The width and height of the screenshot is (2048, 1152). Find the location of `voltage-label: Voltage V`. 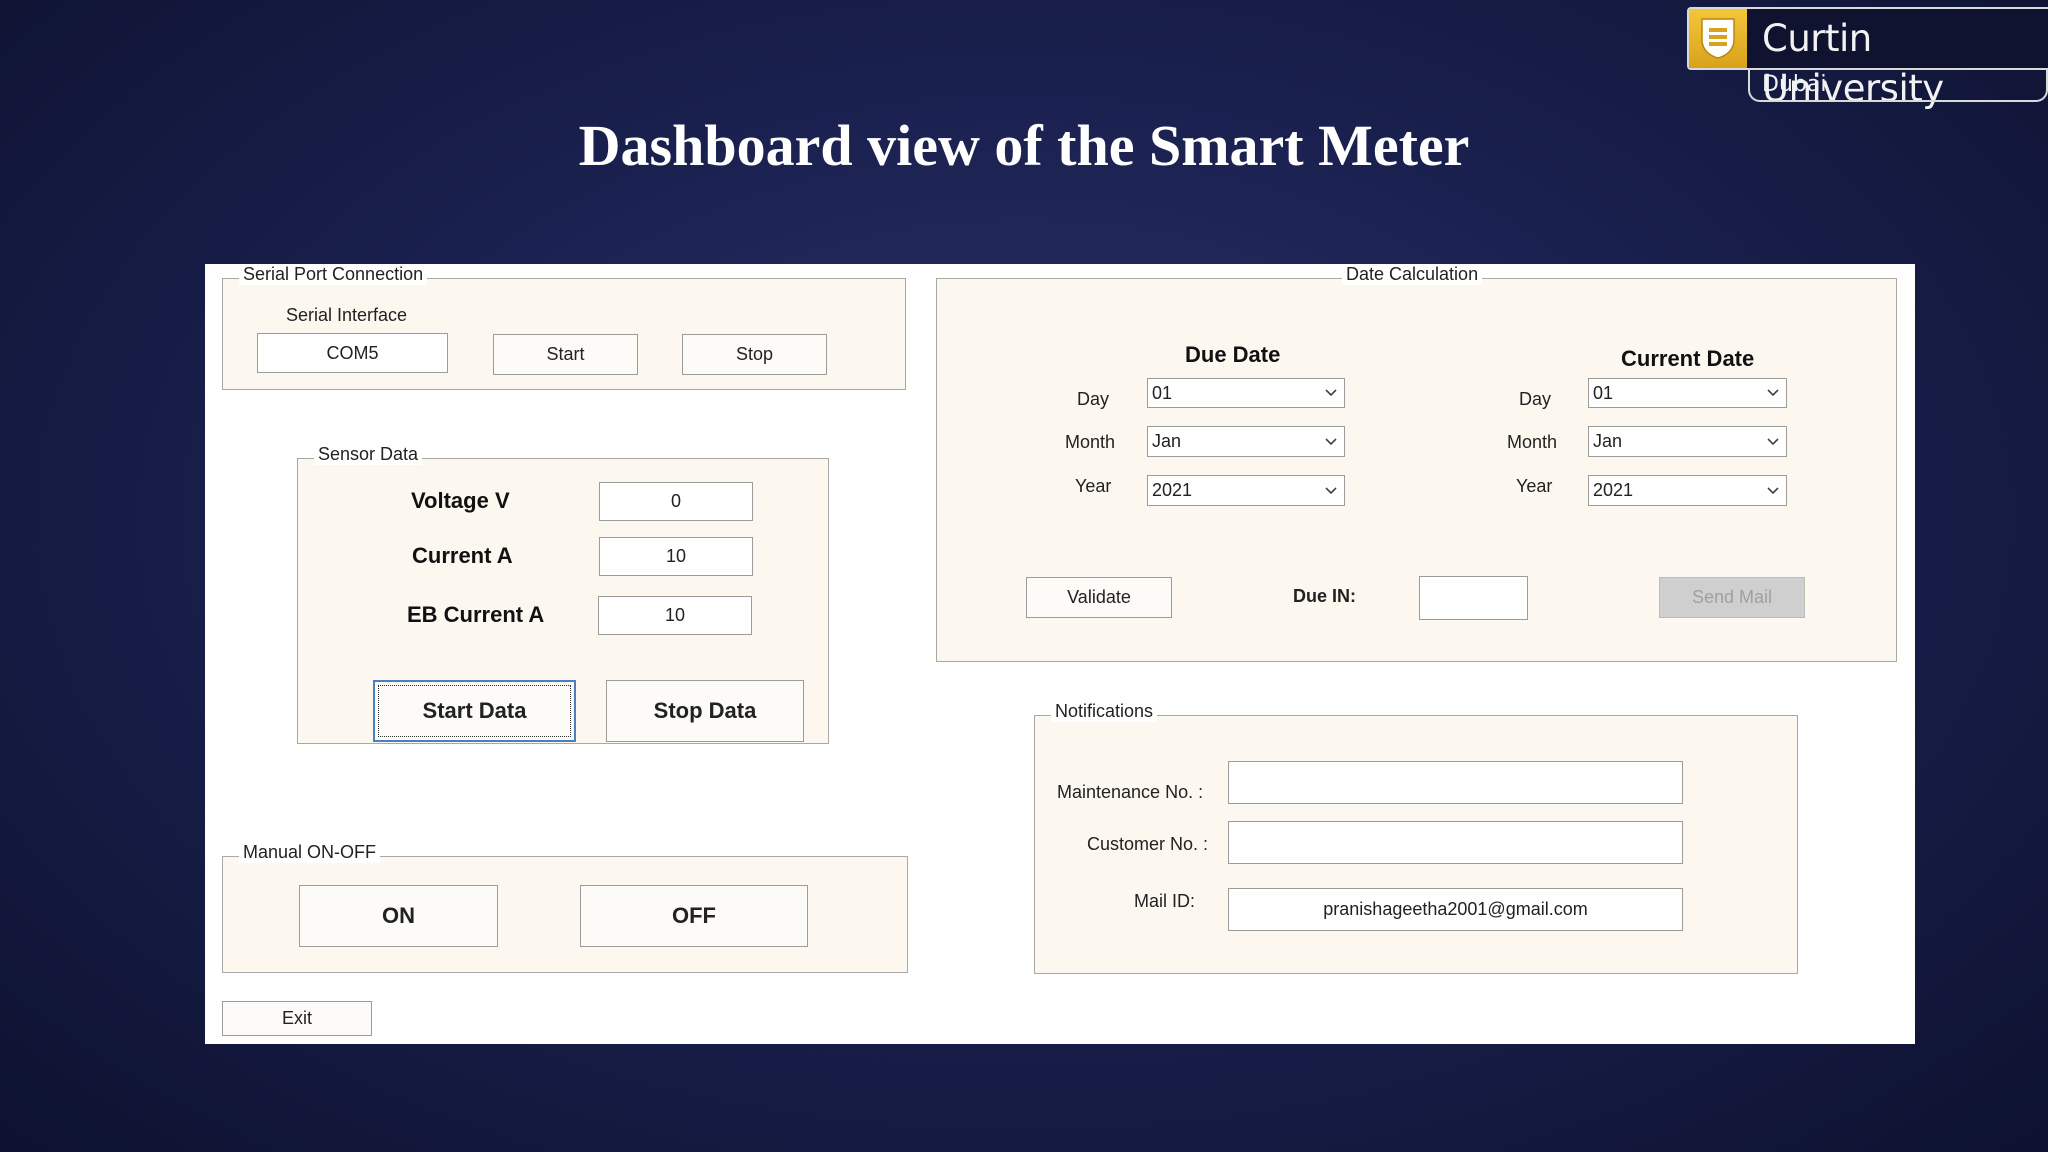

voltage-label: Voltage V is located at coordinates (460, 500).